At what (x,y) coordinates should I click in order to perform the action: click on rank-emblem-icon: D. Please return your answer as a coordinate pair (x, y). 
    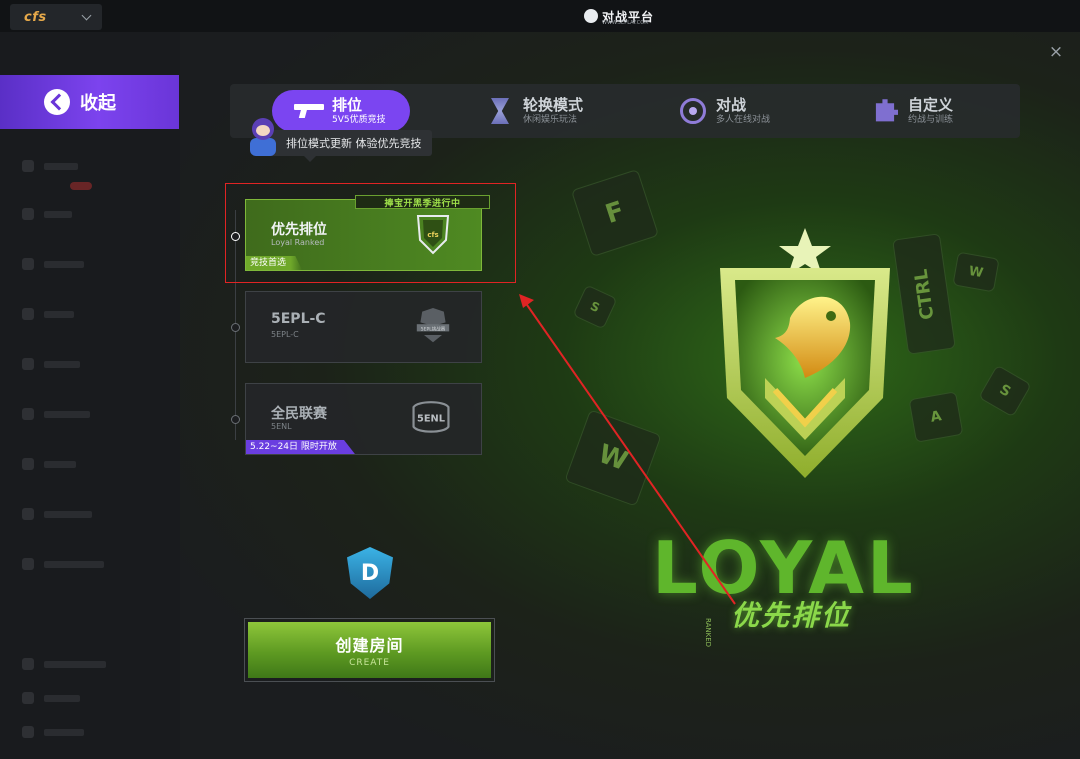
    Looking at the image, I should click on (370, 573).